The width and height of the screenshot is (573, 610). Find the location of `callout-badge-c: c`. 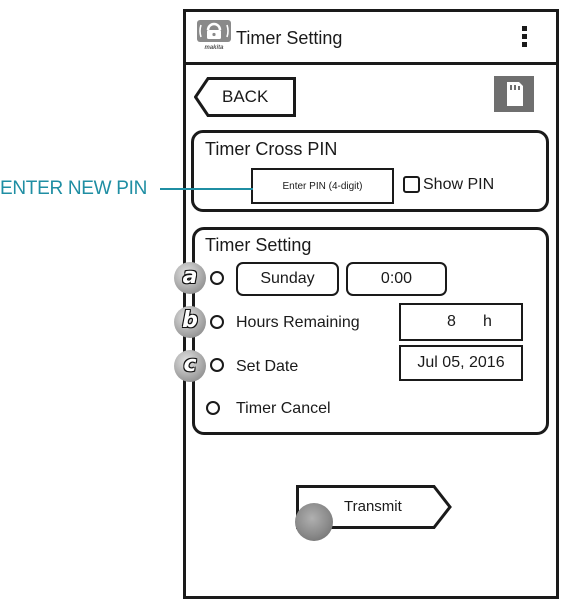

callout-badge-c: c is located at coordinates (190, 366).